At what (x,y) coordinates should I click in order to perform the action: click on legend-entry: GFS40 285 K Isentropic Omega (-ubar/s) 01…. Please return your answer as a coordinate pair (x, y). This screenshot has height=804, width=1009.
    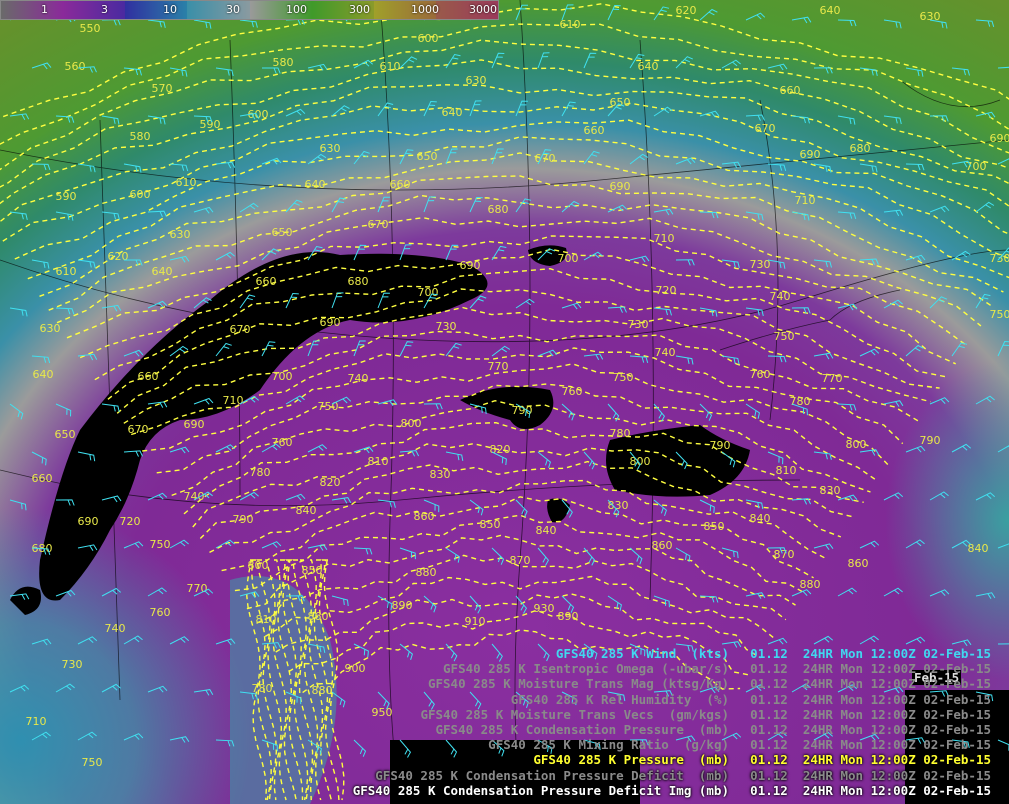
    Looking at the image, I should click on (672, 668).